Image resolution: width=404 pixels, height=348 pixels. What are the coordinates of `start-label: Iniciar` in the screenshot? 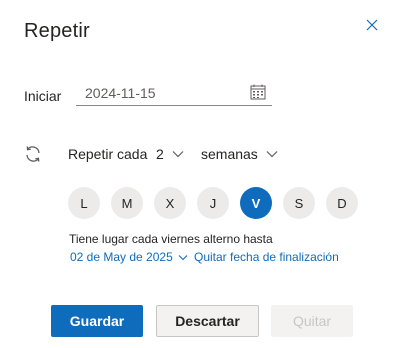 It's located at (43, 96).